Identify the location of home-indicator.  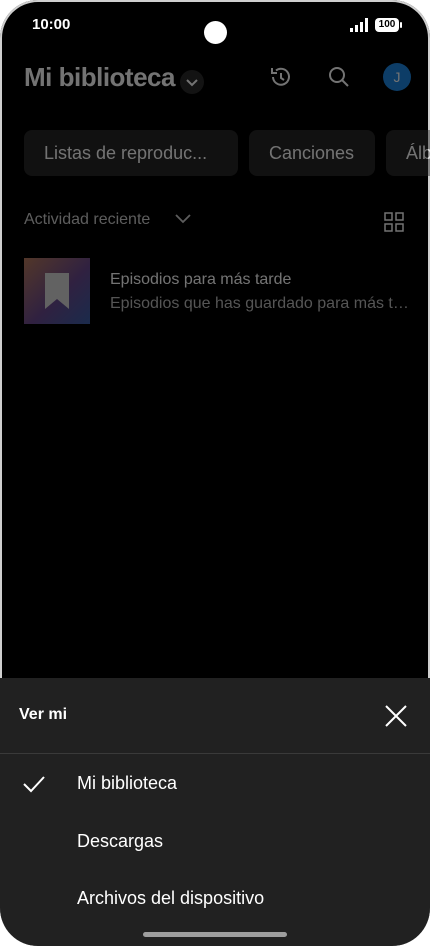
(215, 934).